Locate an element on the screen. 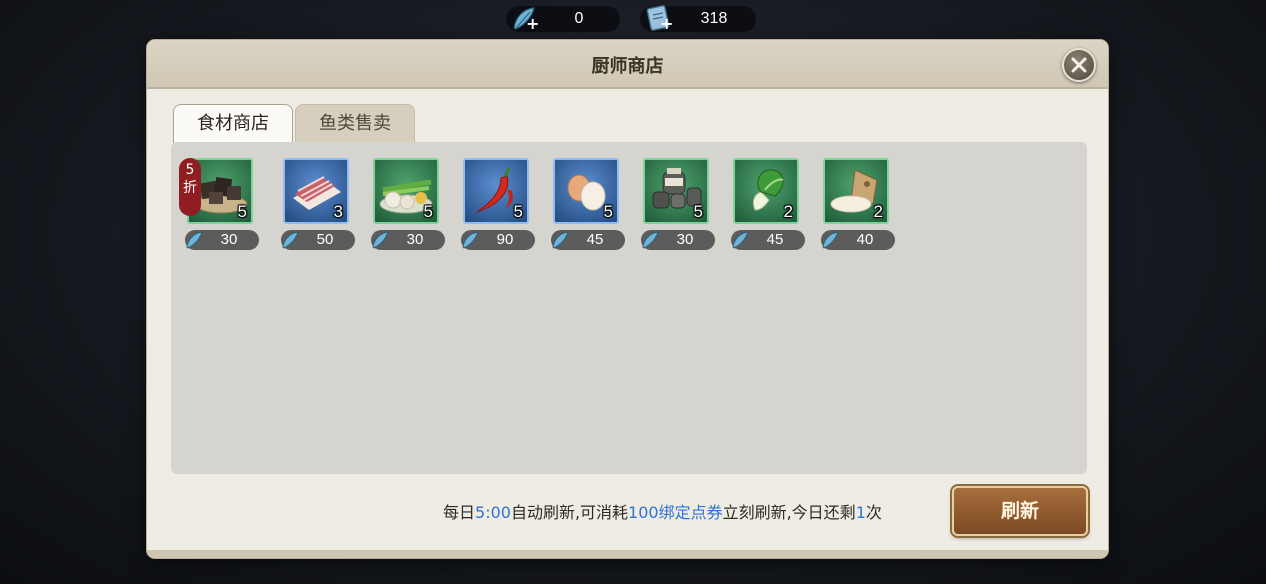 This screenshot has width=1266, height=584. shop-item-chili-pepper: 5 90 is located at coordinates (497, 206).